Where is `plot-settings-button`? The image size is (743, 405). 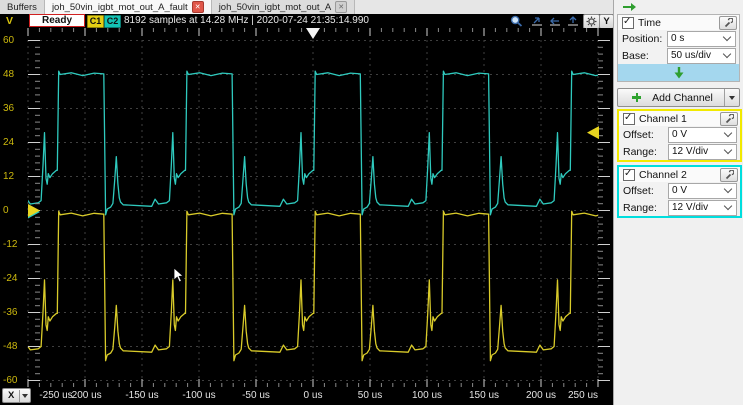
plot-settings-button is located at coordinates (591, 21).